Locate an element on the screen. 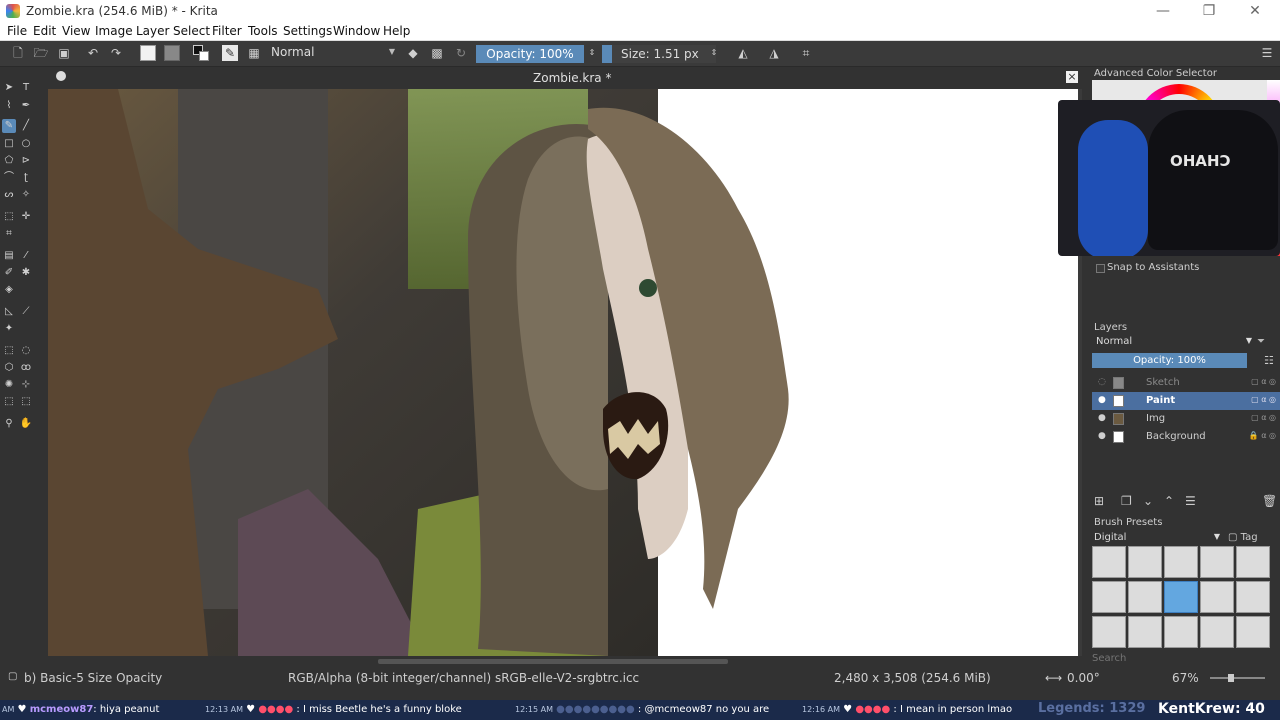 This screenshot has height=720, width=1280. snap-to-assistants: Snap to Assistants is located at coordinates (1187, 269).